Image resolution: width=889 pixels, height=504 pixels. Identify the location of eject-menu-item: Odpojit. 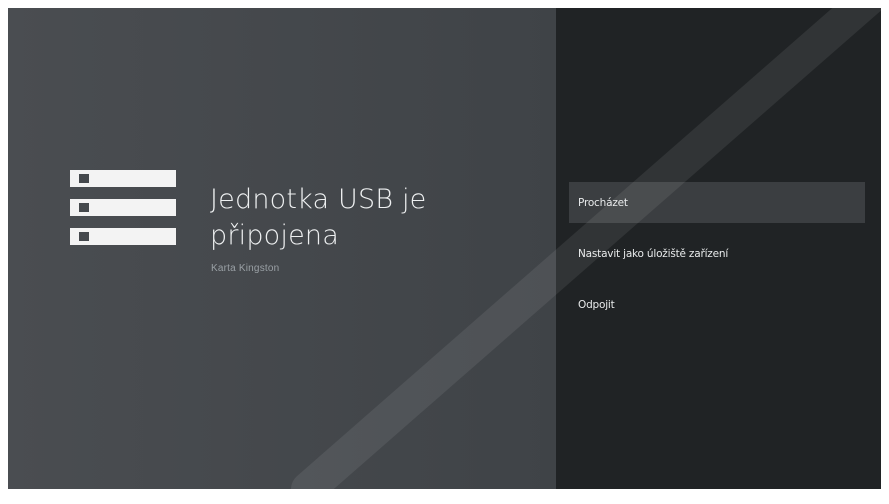
(718, 304).